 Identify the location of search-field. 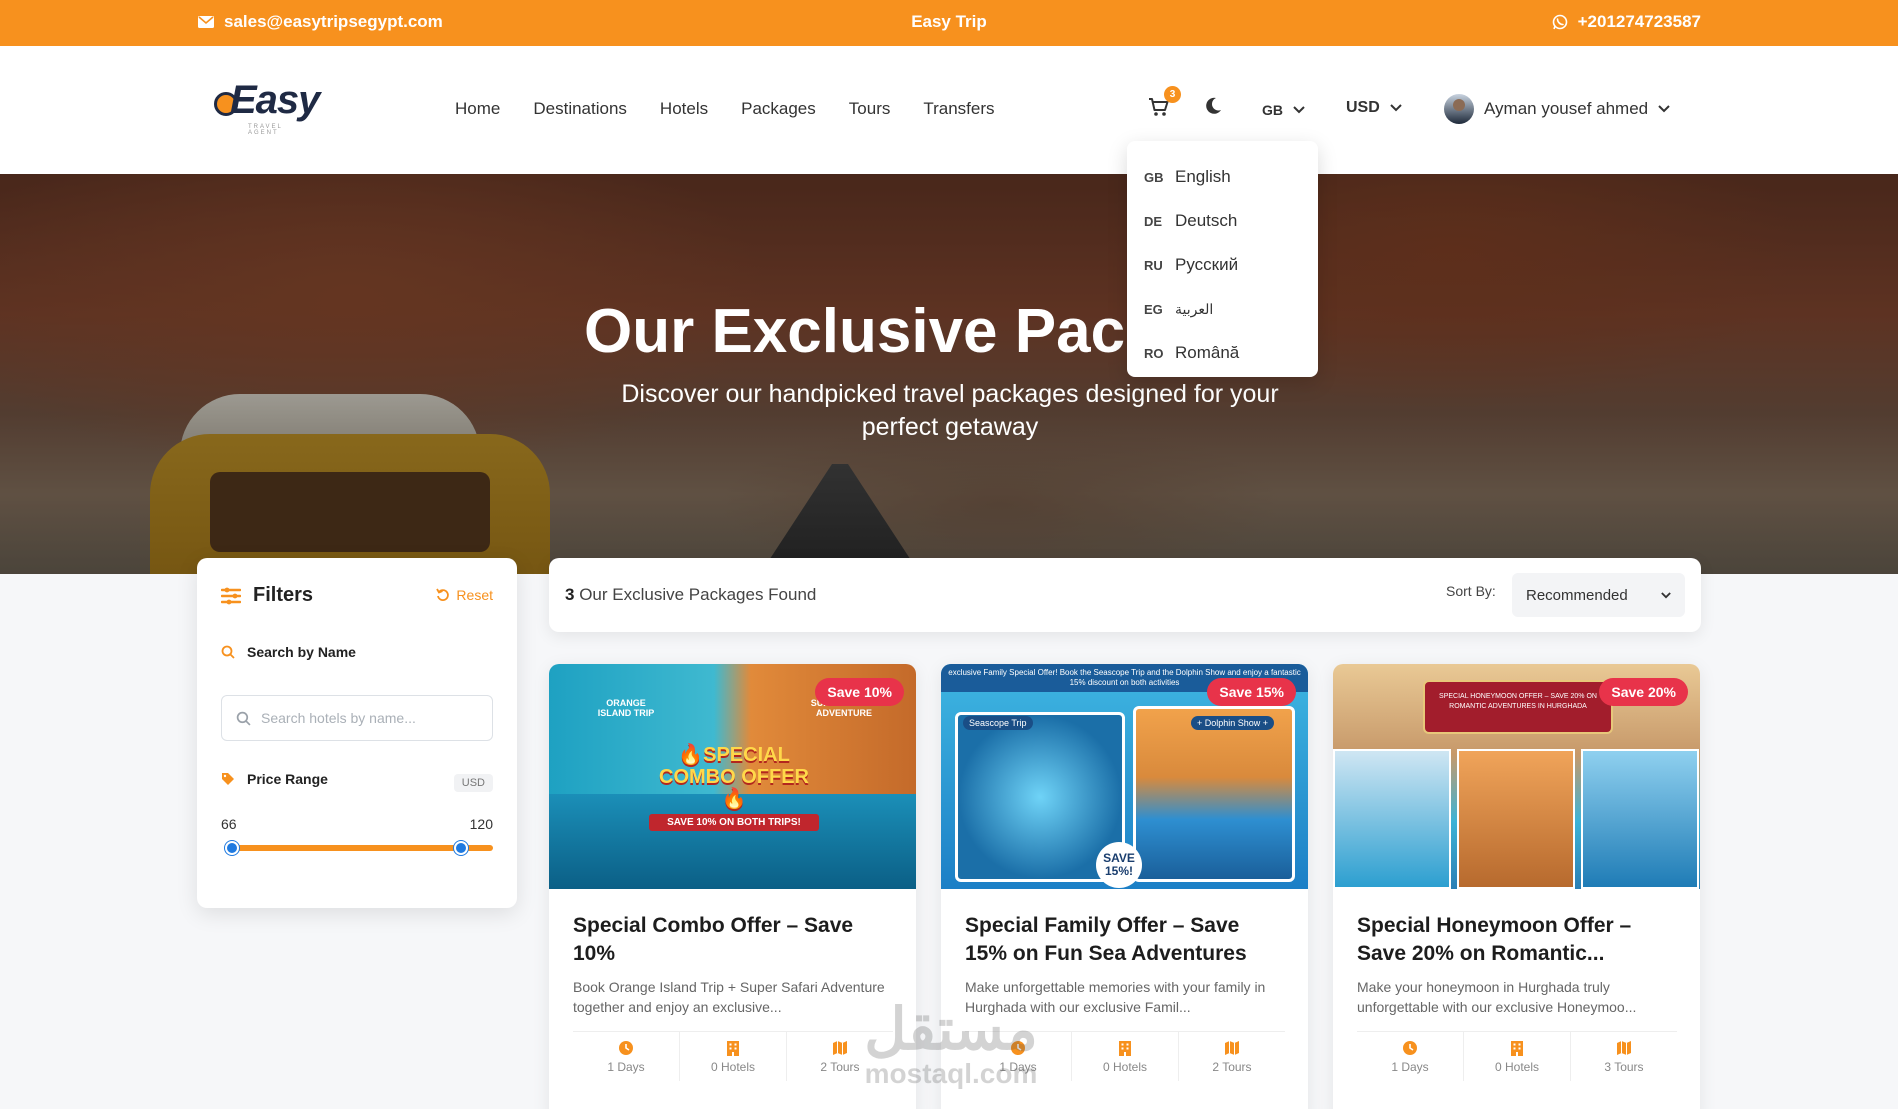
(357, 718).